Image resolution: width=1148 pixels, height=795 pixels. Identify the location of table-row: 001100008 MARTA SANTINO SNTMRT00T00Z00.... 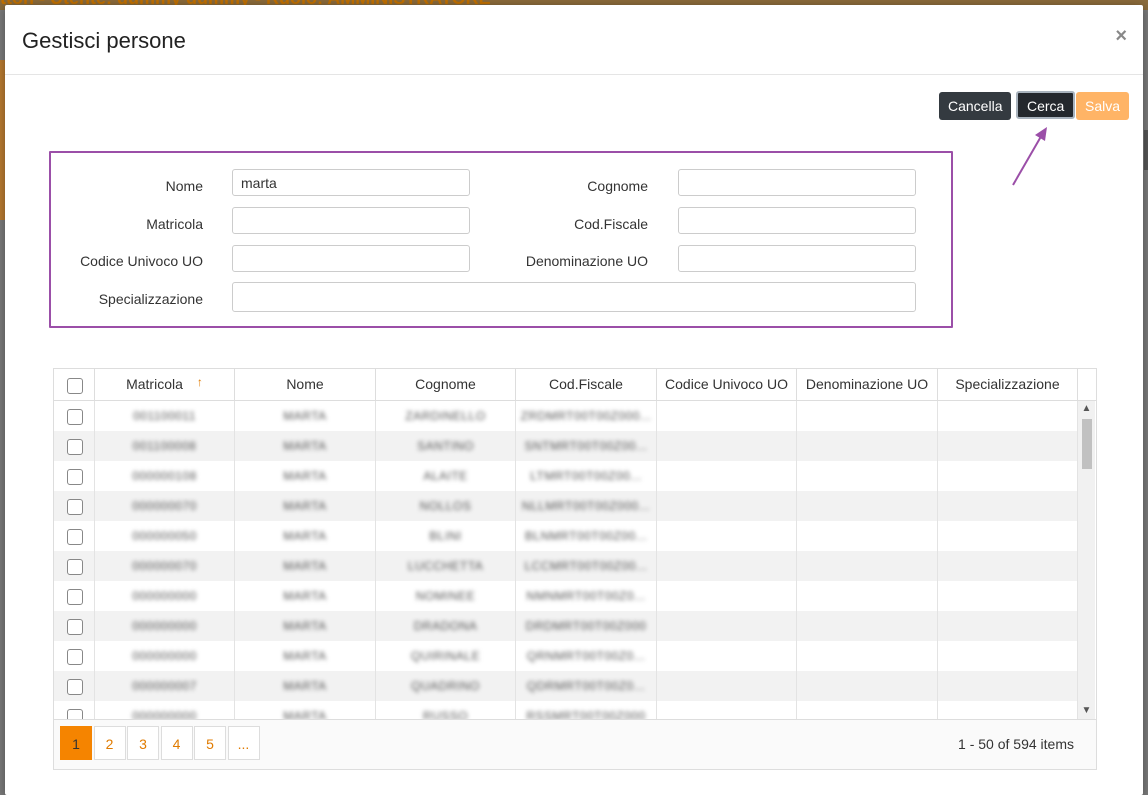
(566, 446).